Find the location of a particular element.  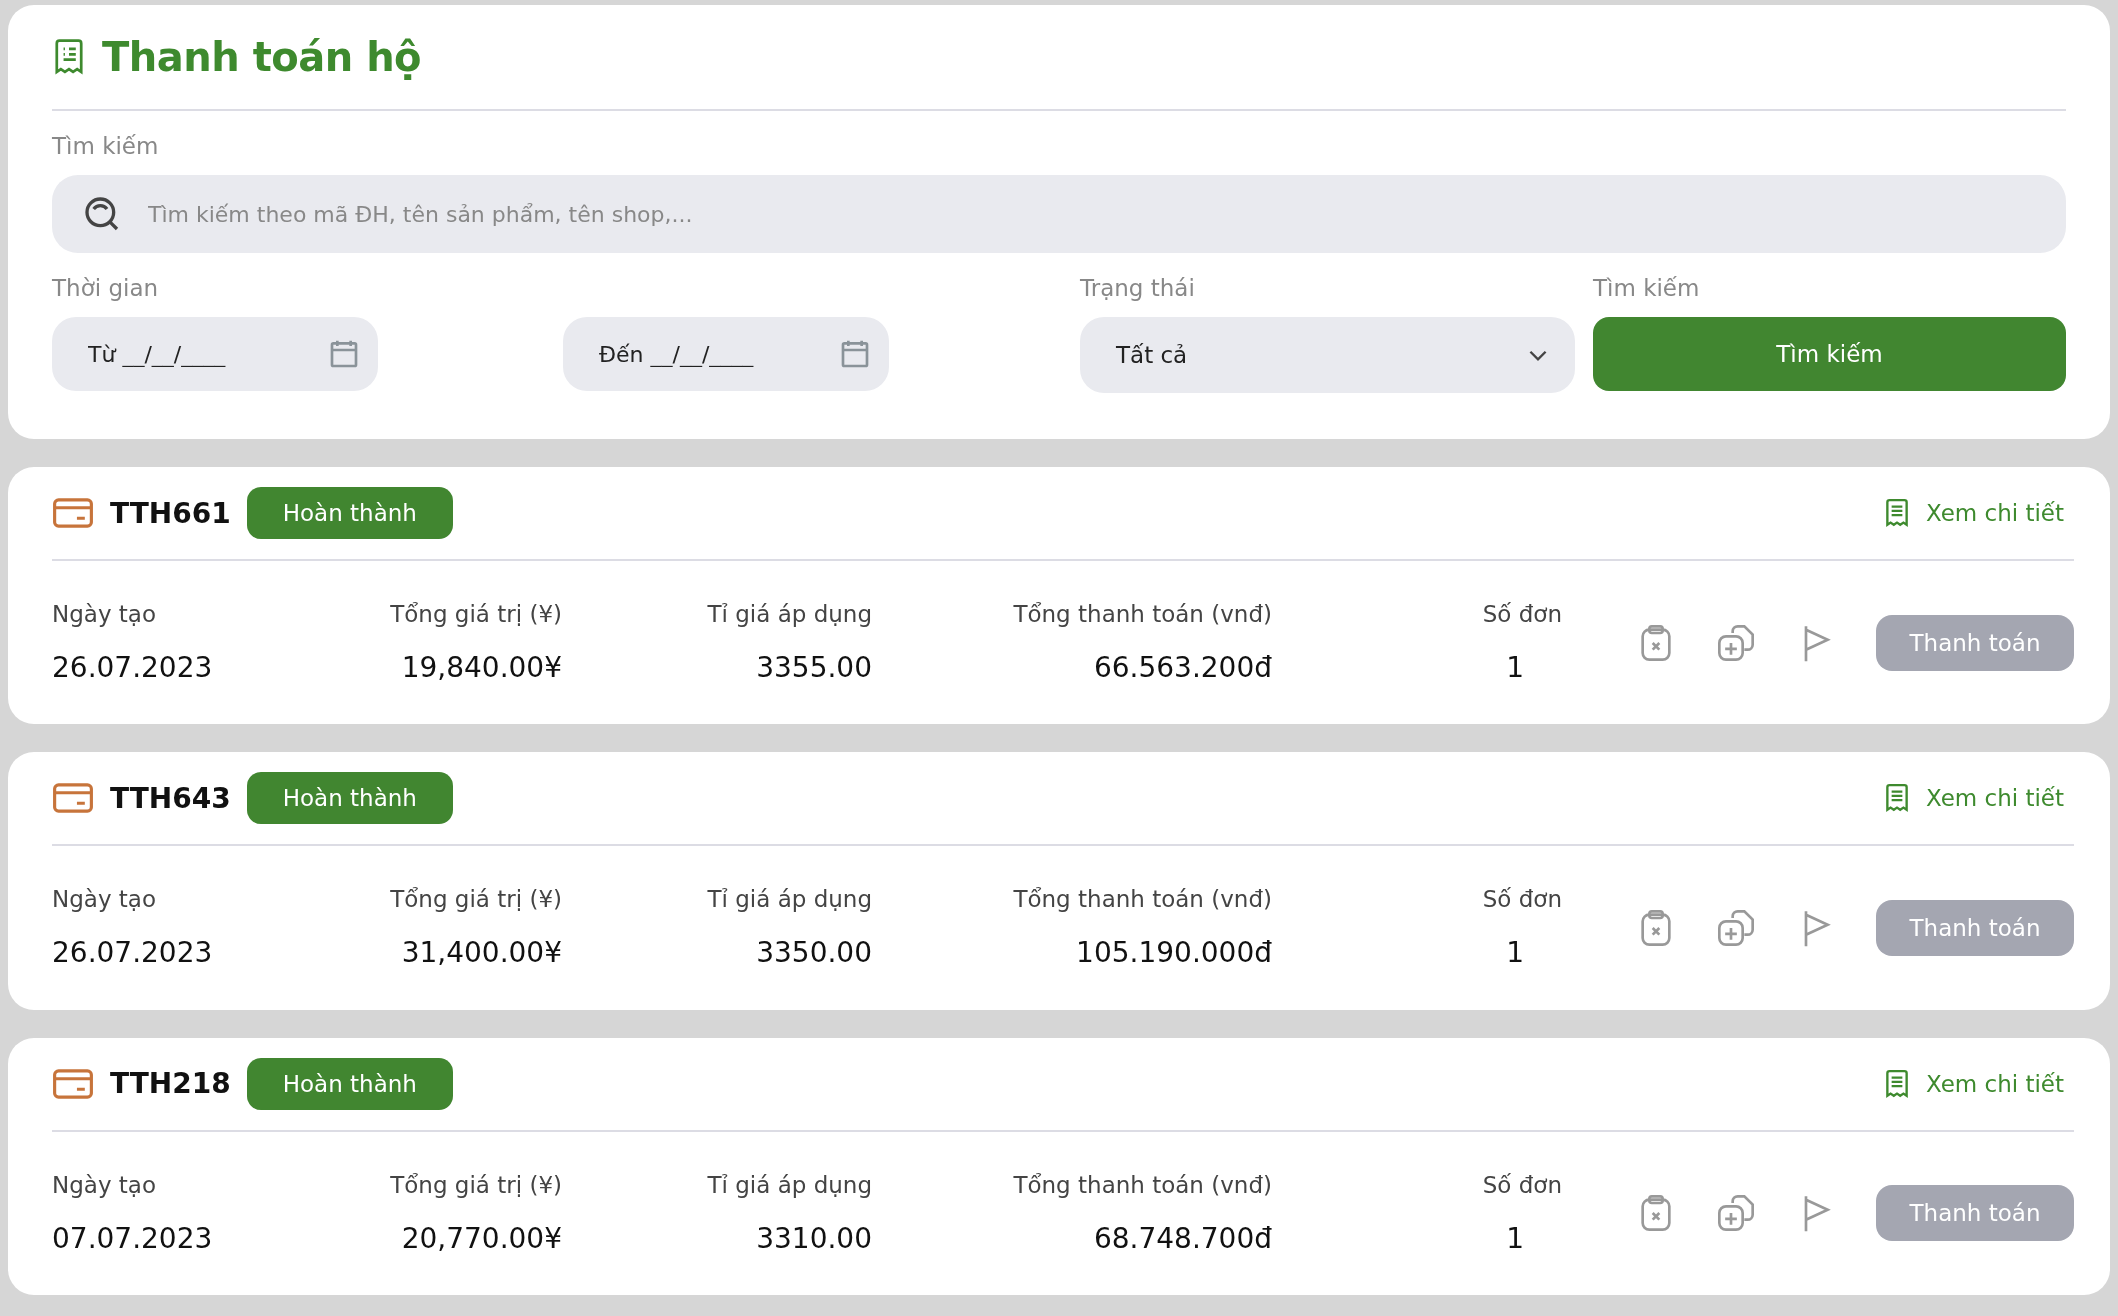

status-dropdown: Tất cả is located at coordinates (1327, 355).